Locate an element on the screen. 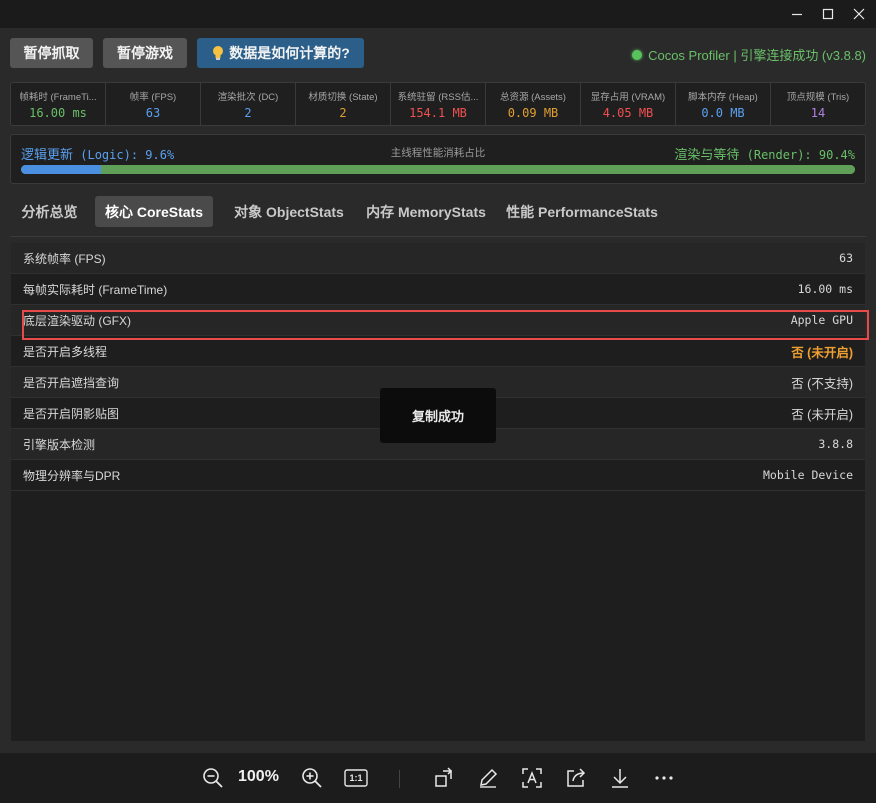 This screenshot has height=803, width=876. maximize-icon is located at coordinates (828, 14).